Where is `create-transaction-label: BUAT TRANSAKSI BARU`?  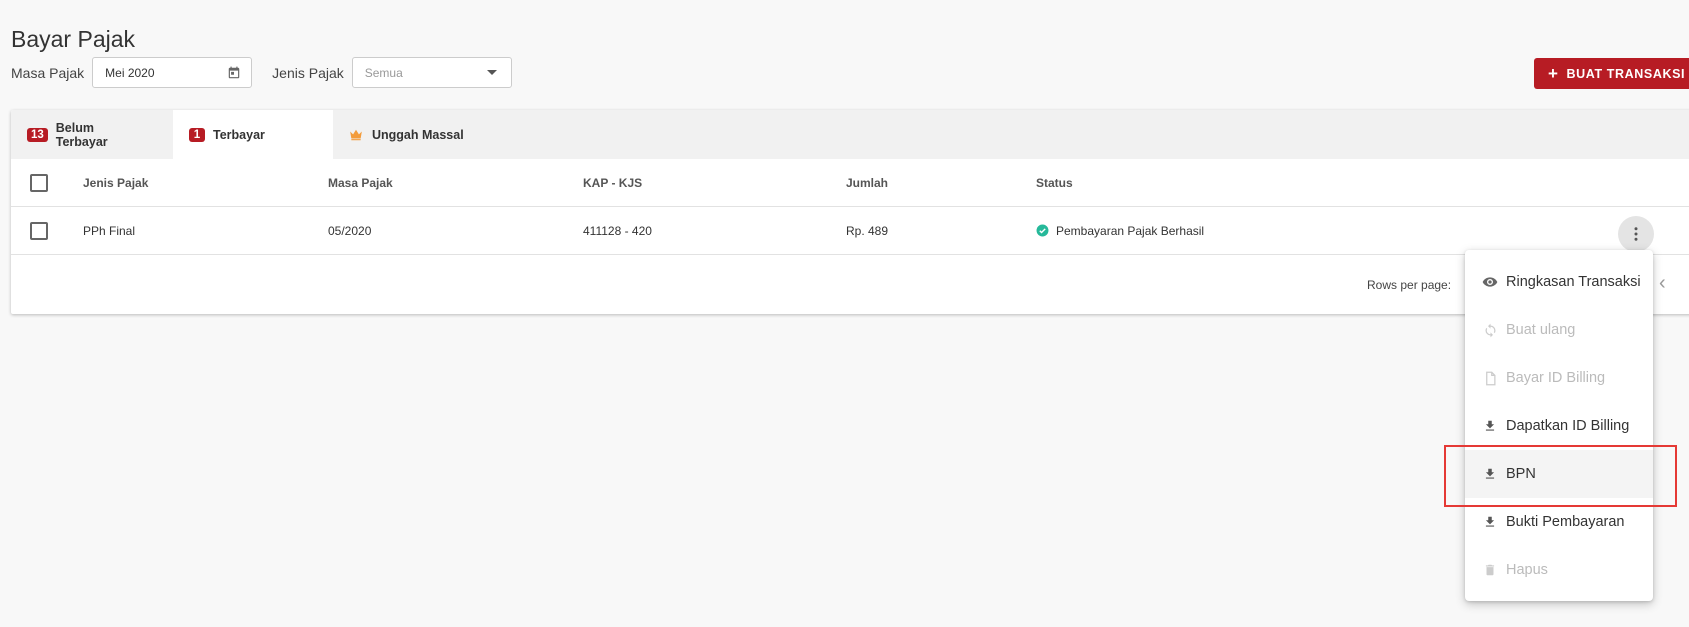 create-transaction-label: BUAT TRANSAKSI BARU is located at coordinates (1627, 73).